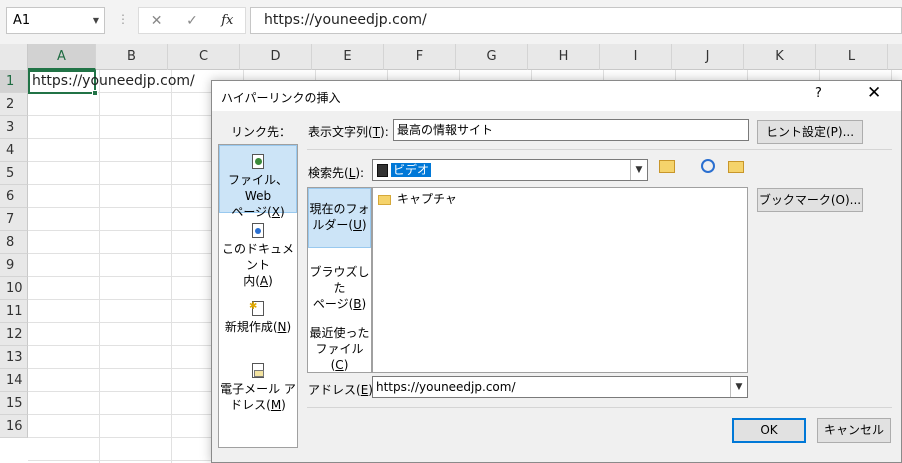 The height and width of the screenshot is (463, 902). What do you see at coordinates (14, 57) in the screenshot?
I see `select-all-corner` at bounding box center [14, 57].